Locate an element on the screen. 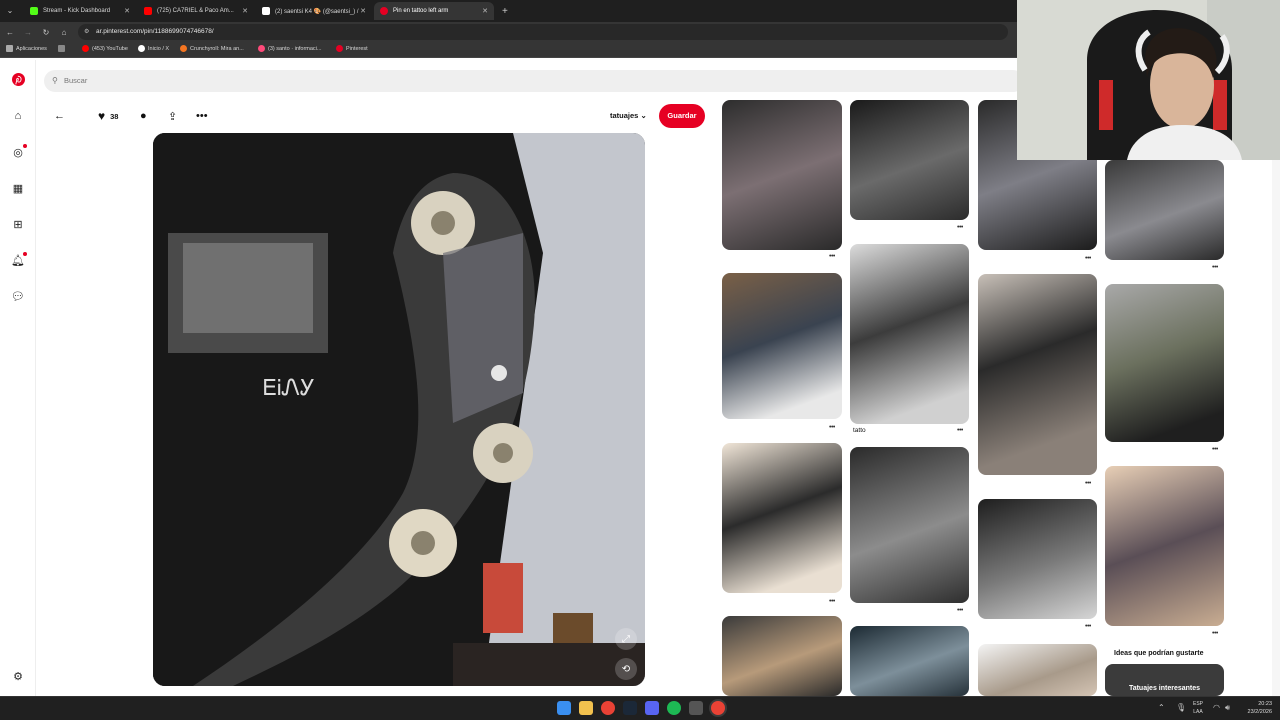 This screenshot has height=720, width=1280. spotify-icon is located at coordinates (674, 708).